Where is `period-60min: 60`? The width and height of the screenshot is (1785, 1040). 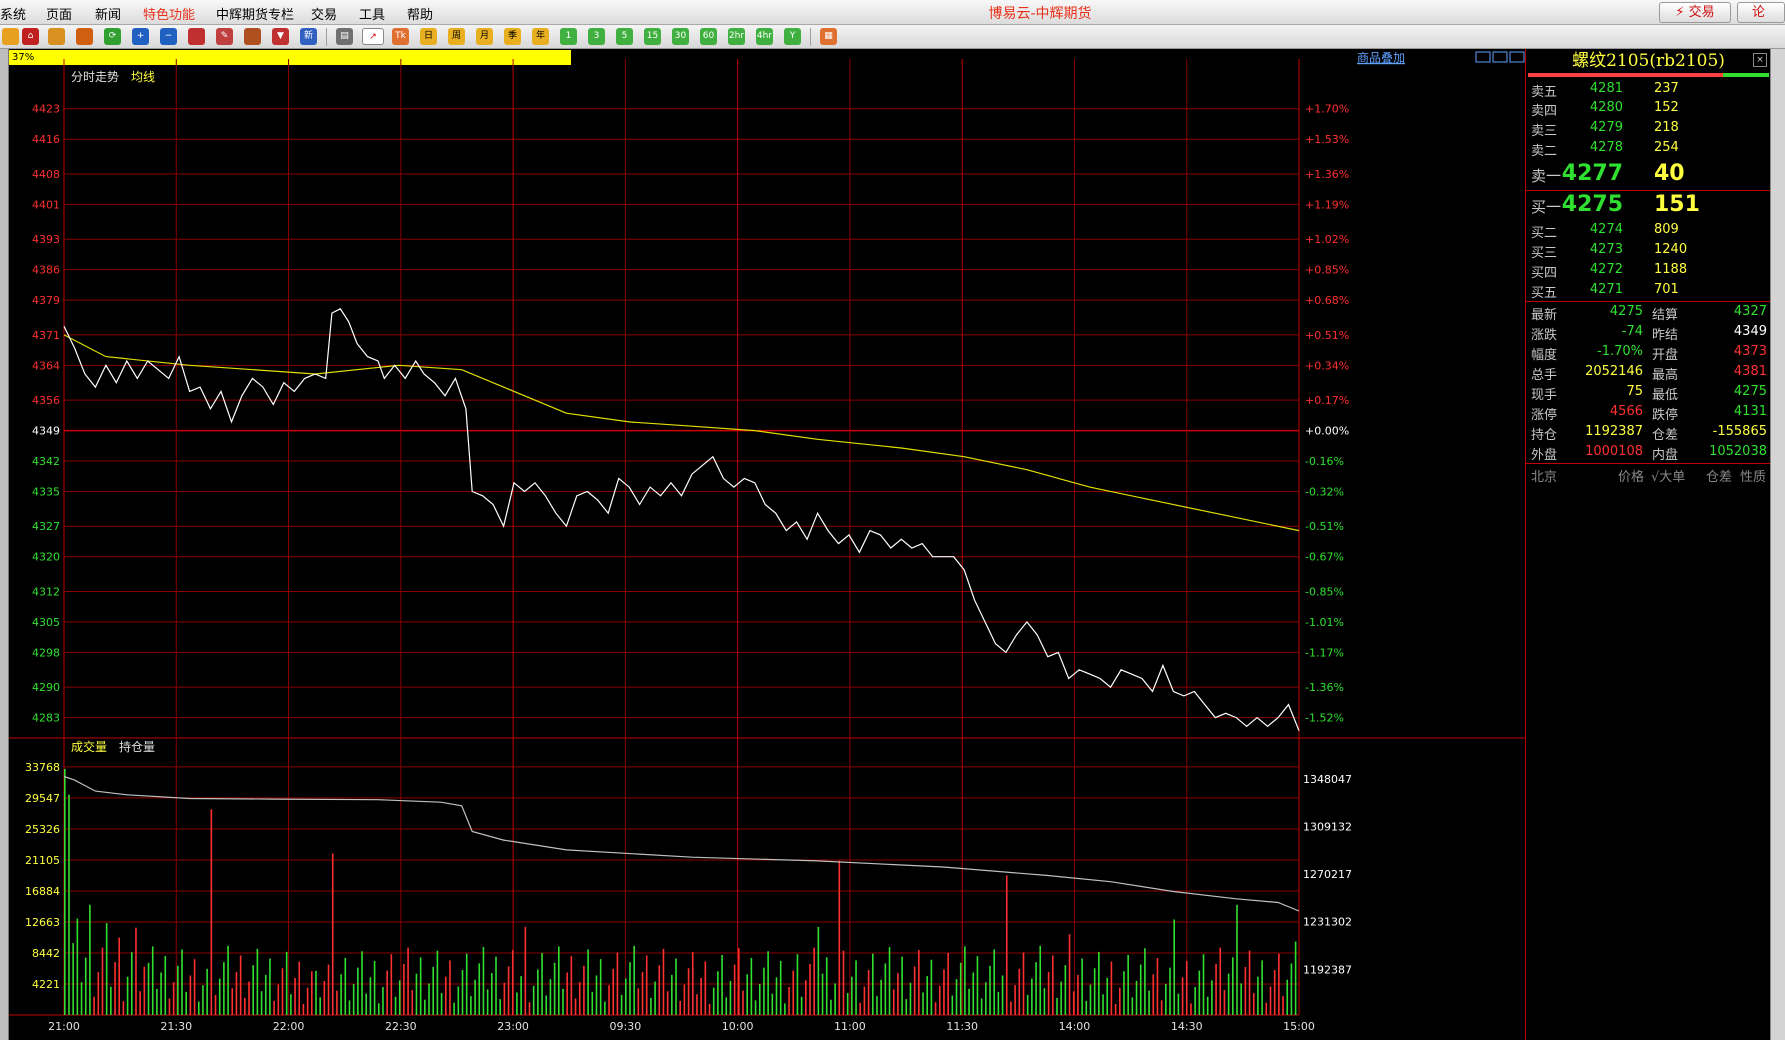 period-60min: 60 is located at coordinates (708, 36).